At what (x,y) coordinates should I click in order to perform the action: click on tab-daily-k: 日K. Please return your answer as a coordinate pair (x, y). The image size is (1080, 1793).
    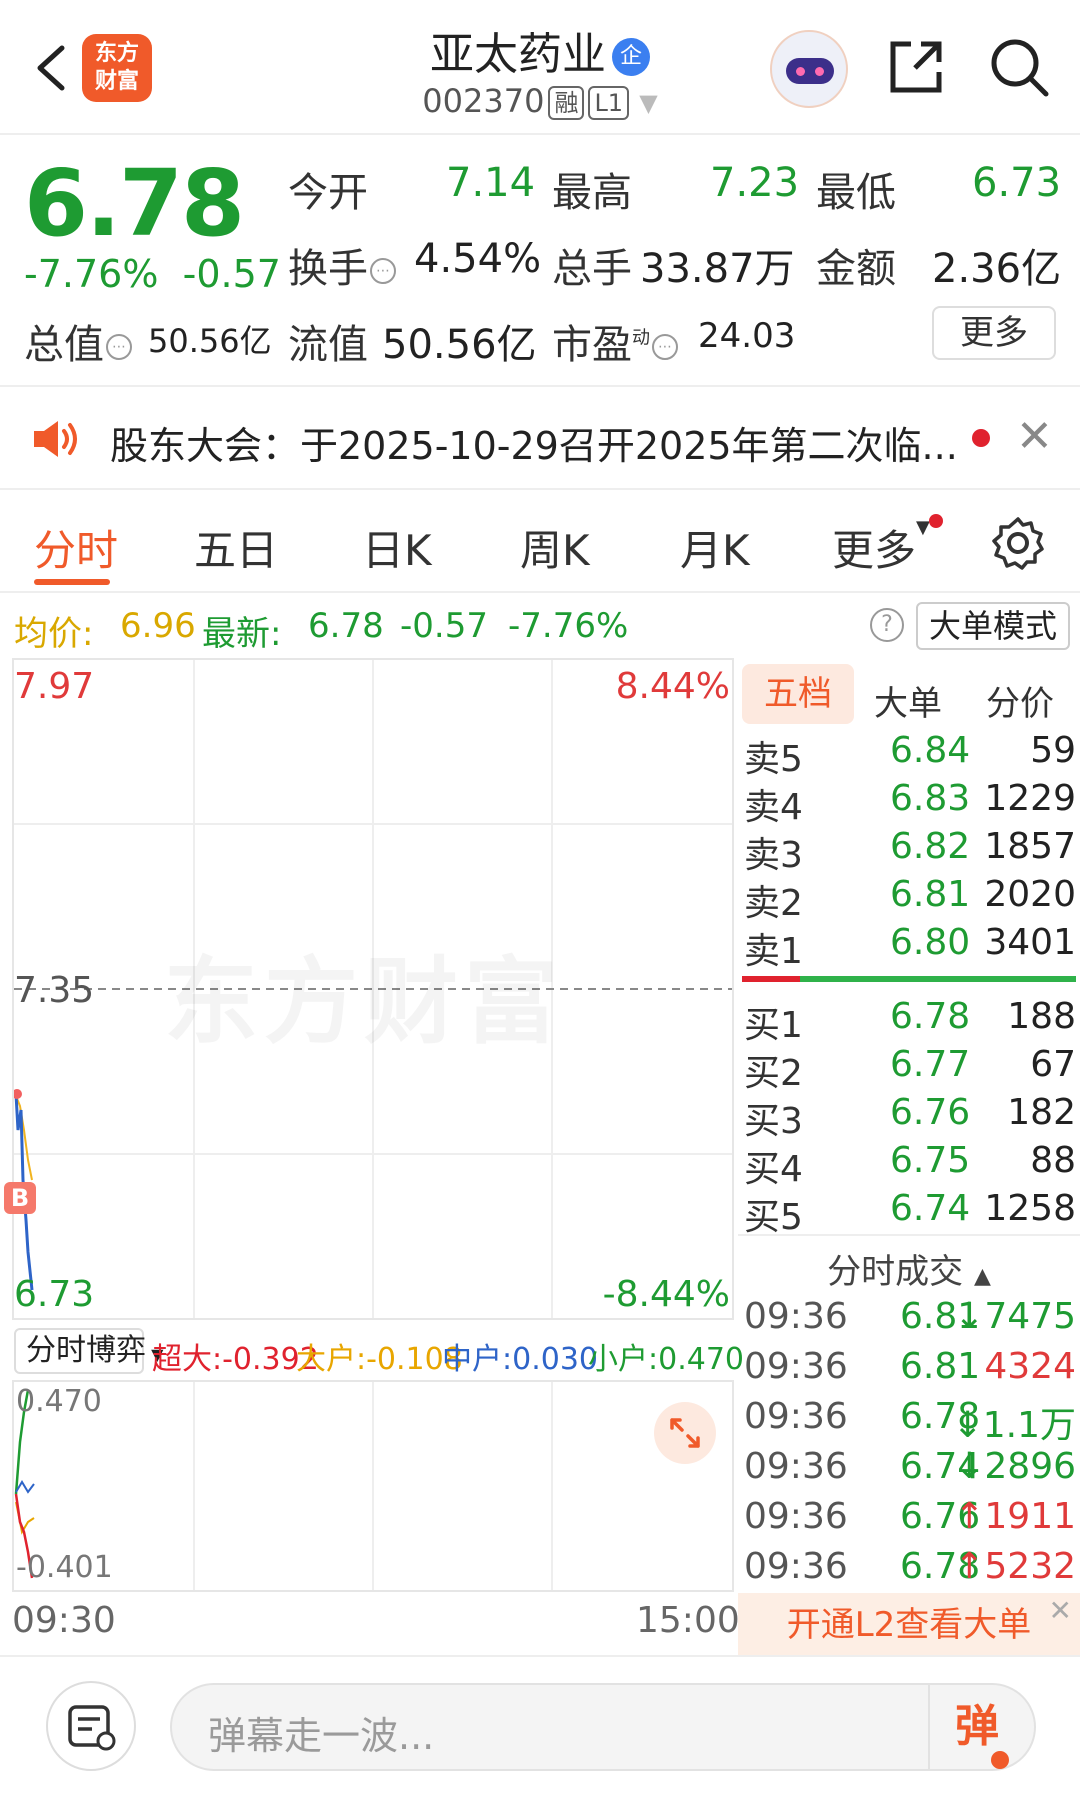
    Looking at the image, I should click on (397, 547).